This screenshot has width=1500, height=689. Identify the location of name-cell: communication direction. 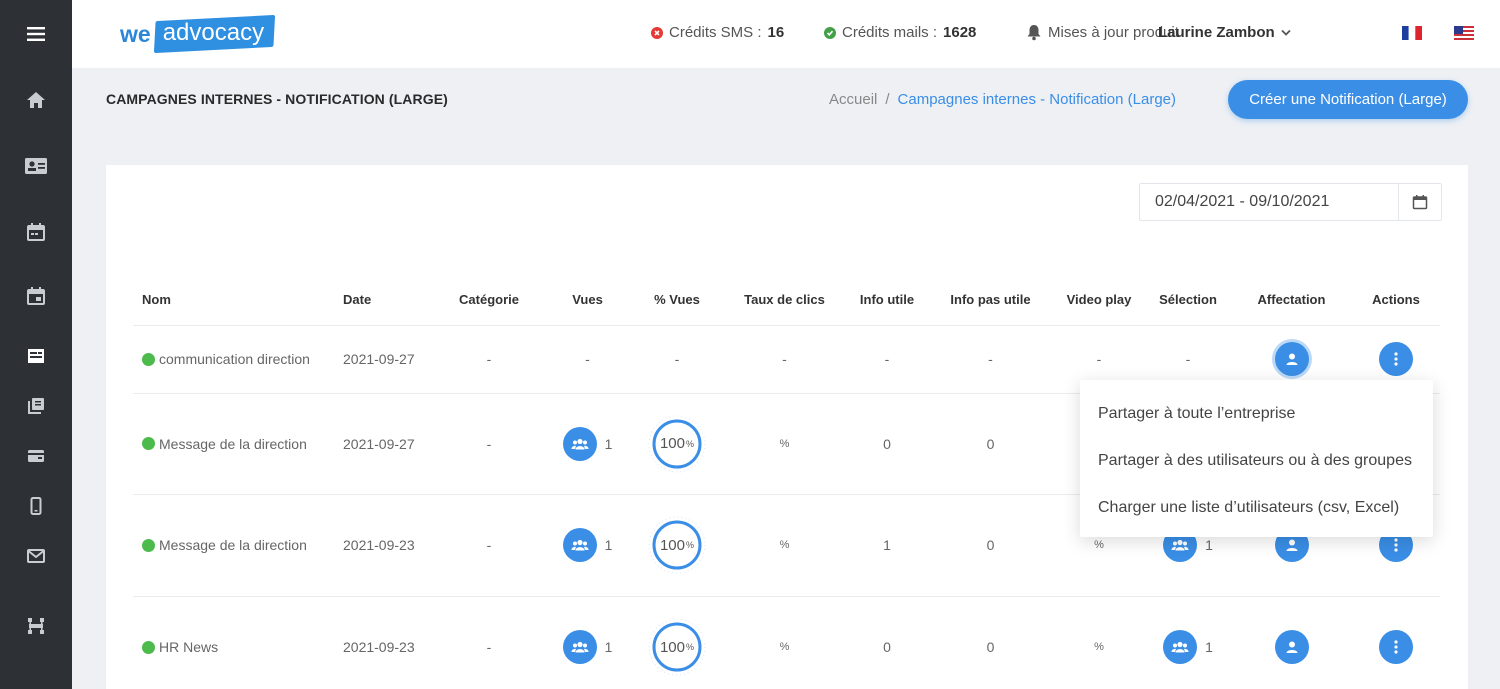
(233, 359).